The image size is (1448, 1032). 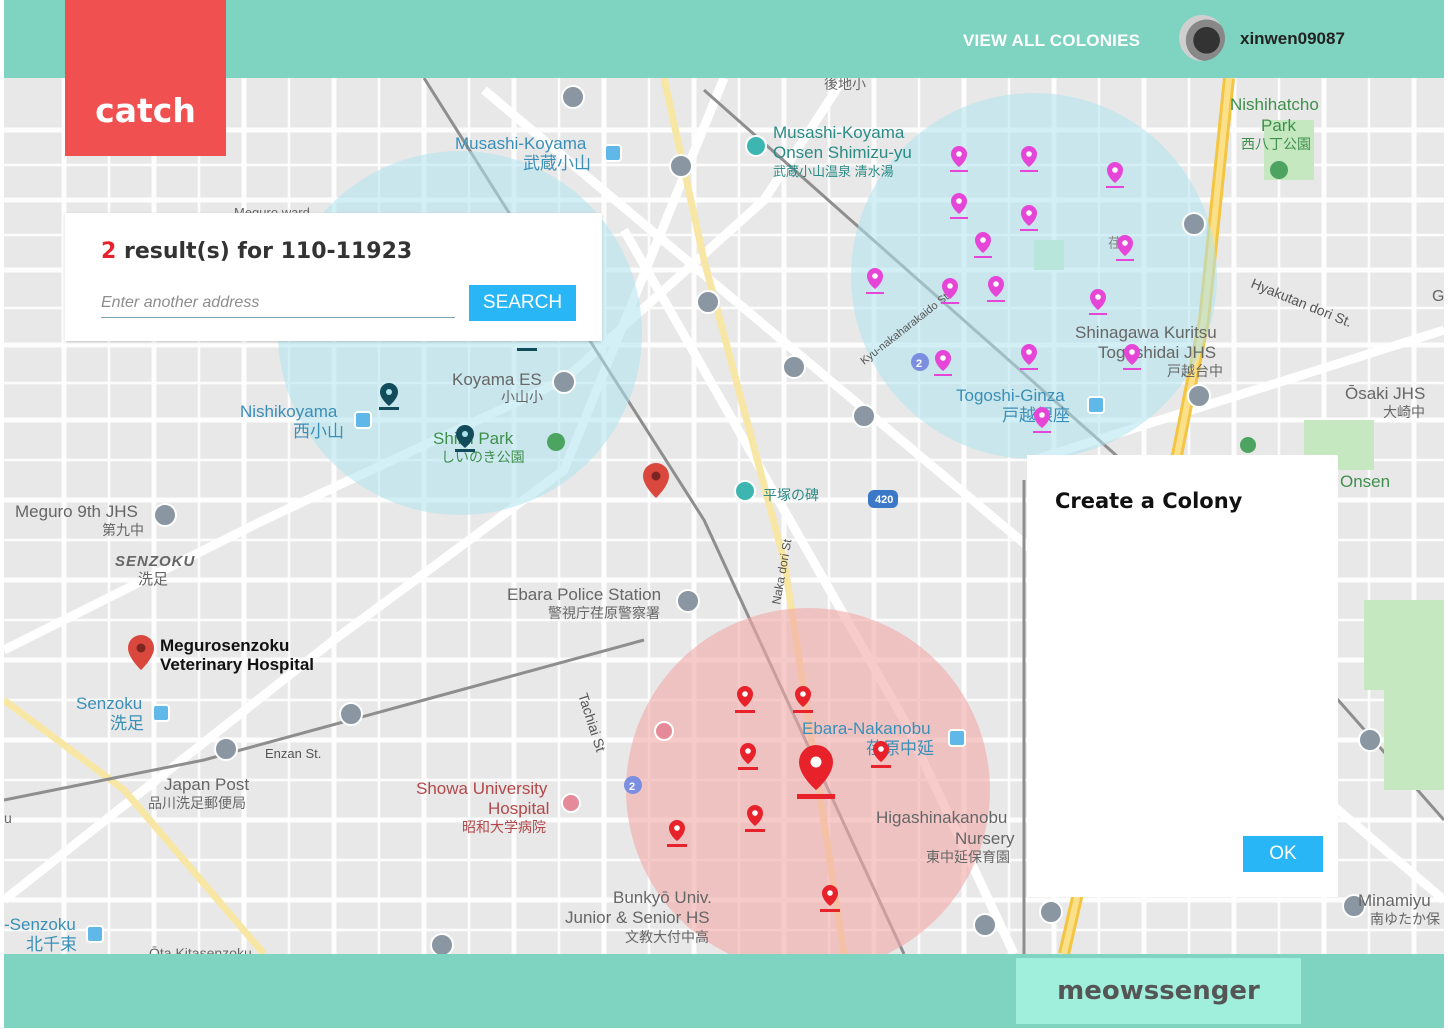 I want to click on map-label-ga: Ga, so click(x=1438, y=296).